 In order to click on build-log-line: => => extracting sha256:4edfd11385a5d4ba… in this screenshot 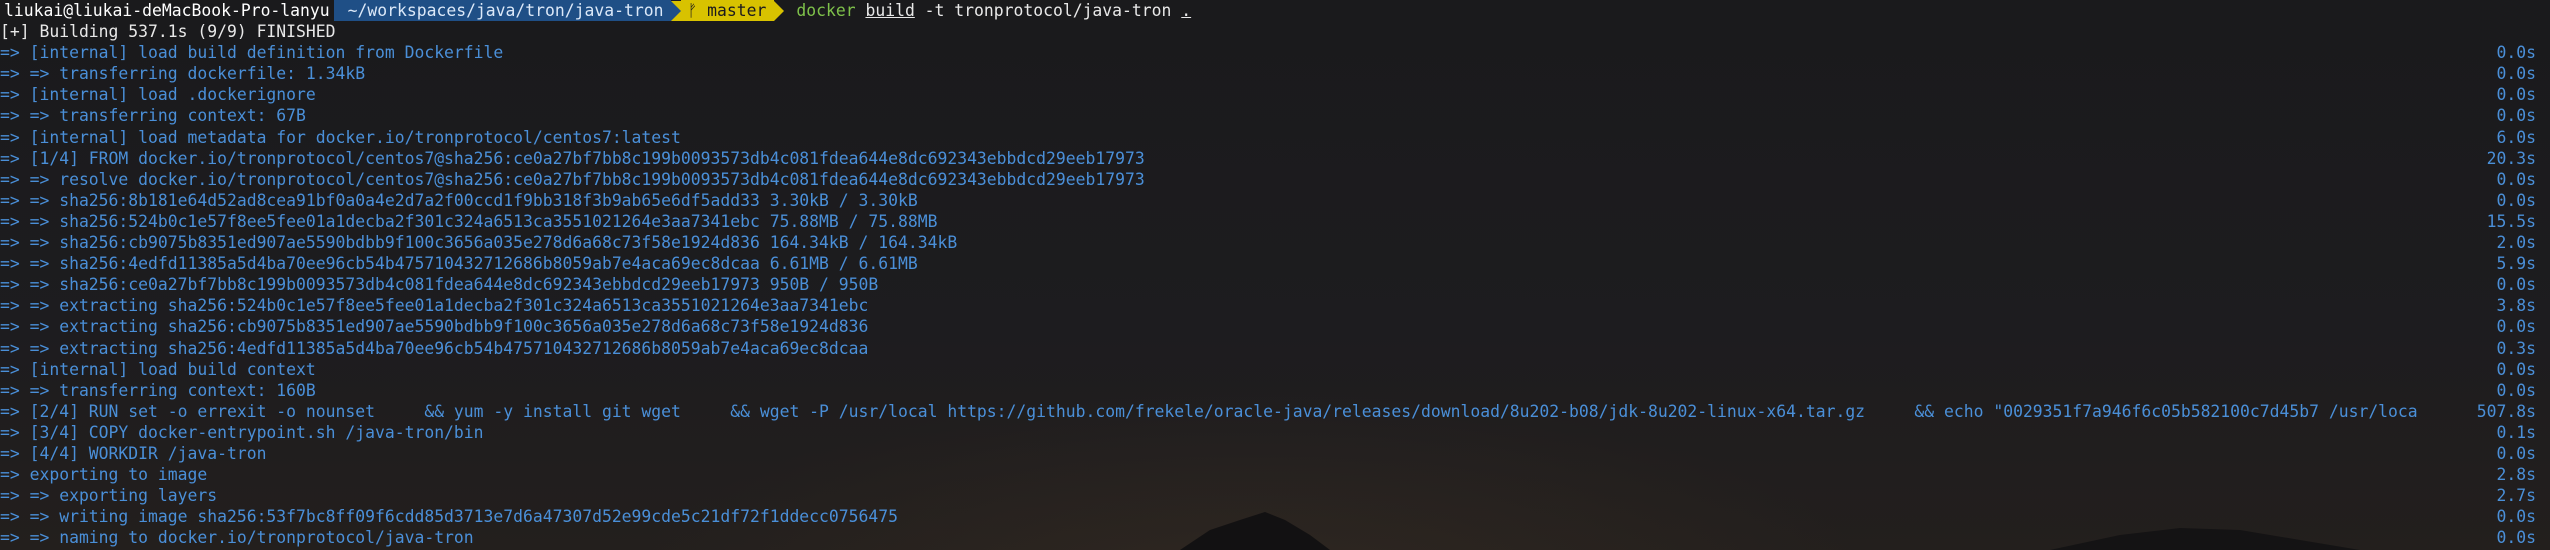, I will do `click(1275, 348)`.